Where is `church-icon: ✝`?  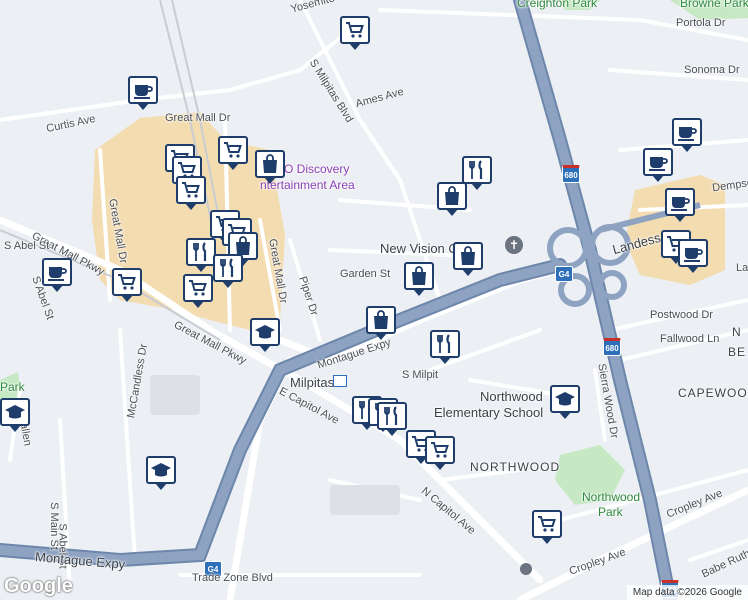 church-icon: ✝ is located at coordinates (514, 245).